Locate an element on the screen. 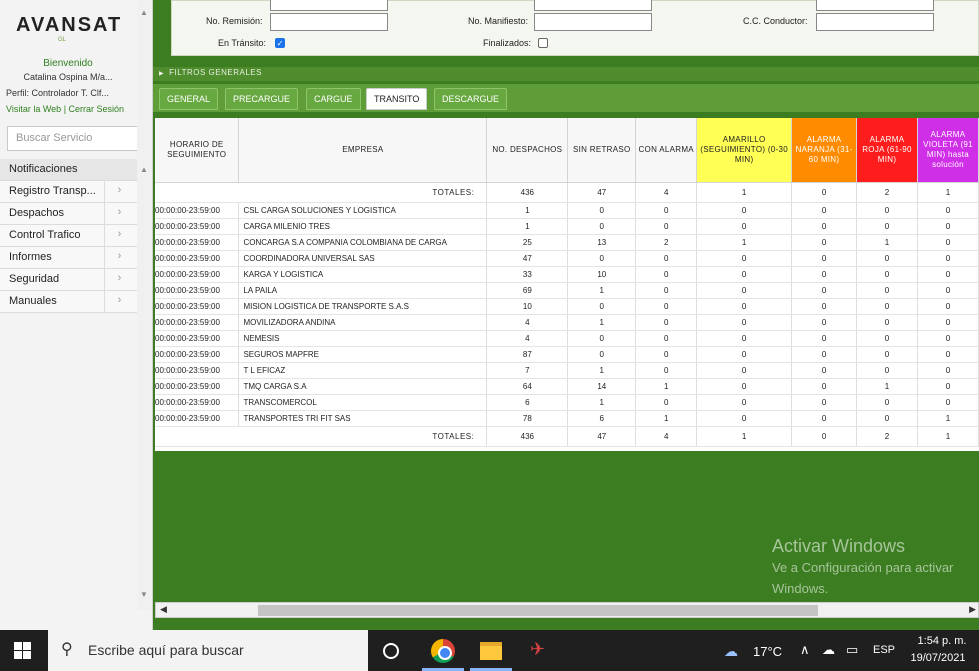  onedrive-icon: ☁ is located at coordinates (828, 650).